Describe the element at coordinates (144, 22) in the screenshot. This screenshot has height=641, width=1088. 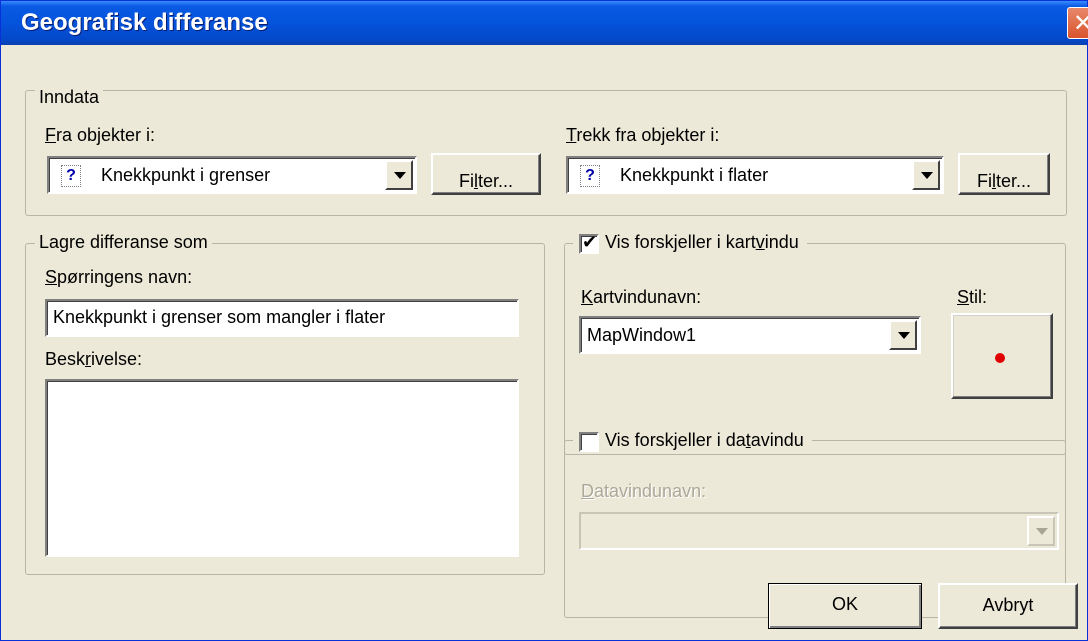
I see `dialog-title: Geografisk differanse` at that location.